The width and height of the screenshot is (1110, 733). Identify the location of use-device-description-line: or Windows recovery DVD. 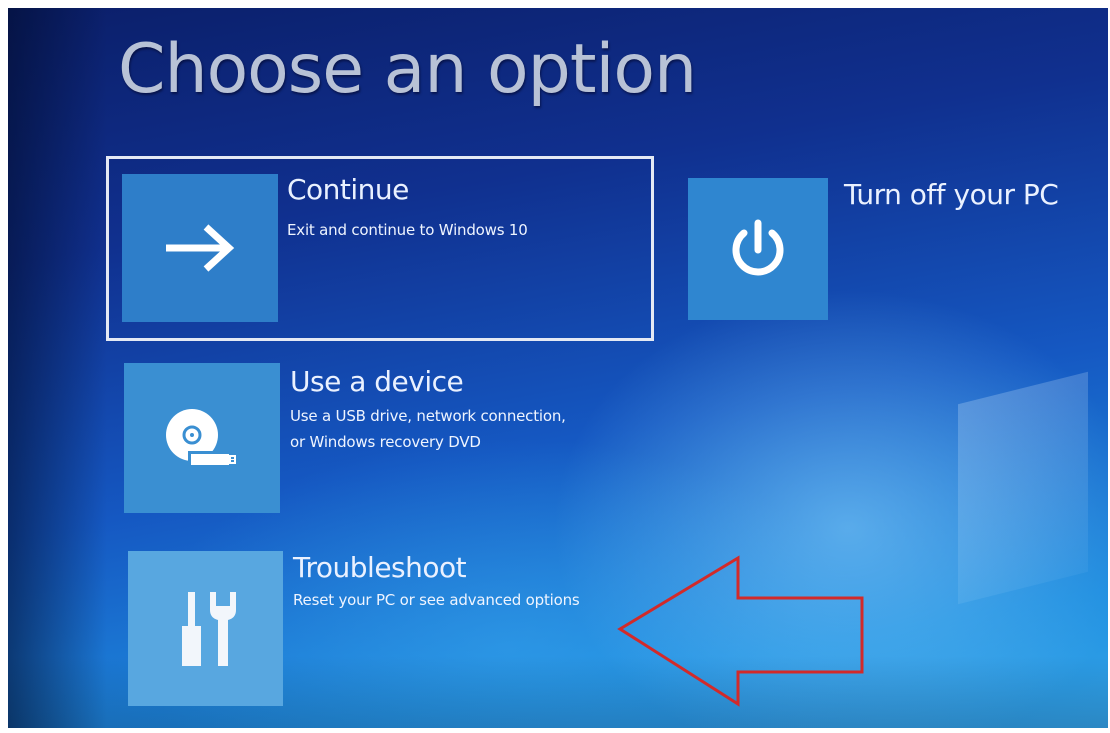
(385, 442).